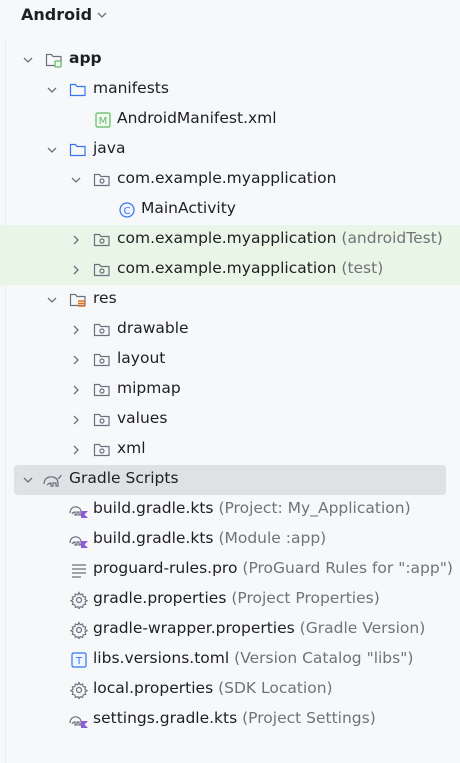 Image resolution: width=460 pixels, height=763 pixels. Describe the element at coordinates (105, 298) in the screenshot. I see `tree-node-label: res` at that location.